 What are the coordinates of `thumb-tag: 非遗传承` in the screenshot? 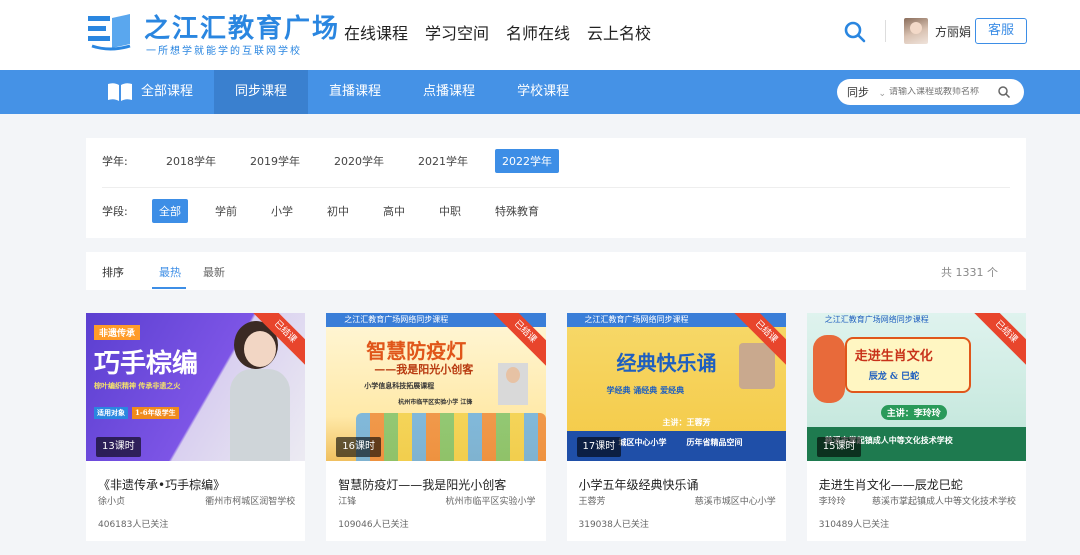 It's located at (117, 332).